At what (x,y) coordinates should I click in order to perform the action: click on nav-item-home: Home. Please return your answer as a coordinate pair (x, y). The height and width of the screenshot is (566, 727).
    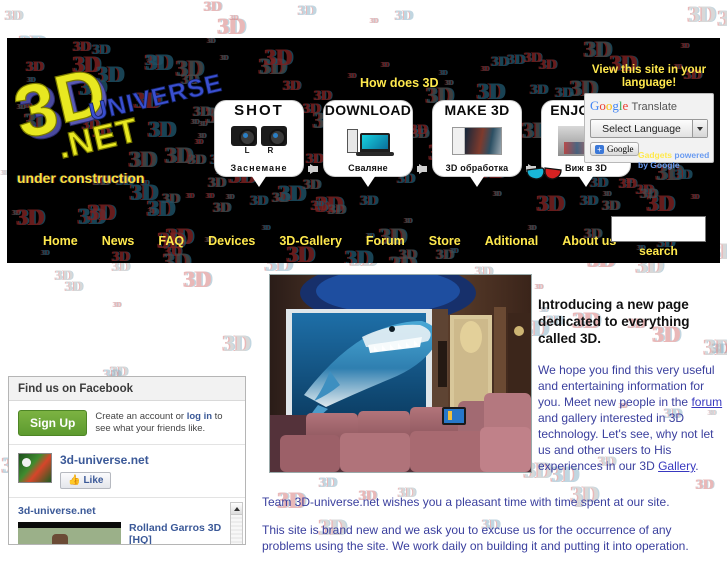
    Looking at the image, I should click on (60, 241).